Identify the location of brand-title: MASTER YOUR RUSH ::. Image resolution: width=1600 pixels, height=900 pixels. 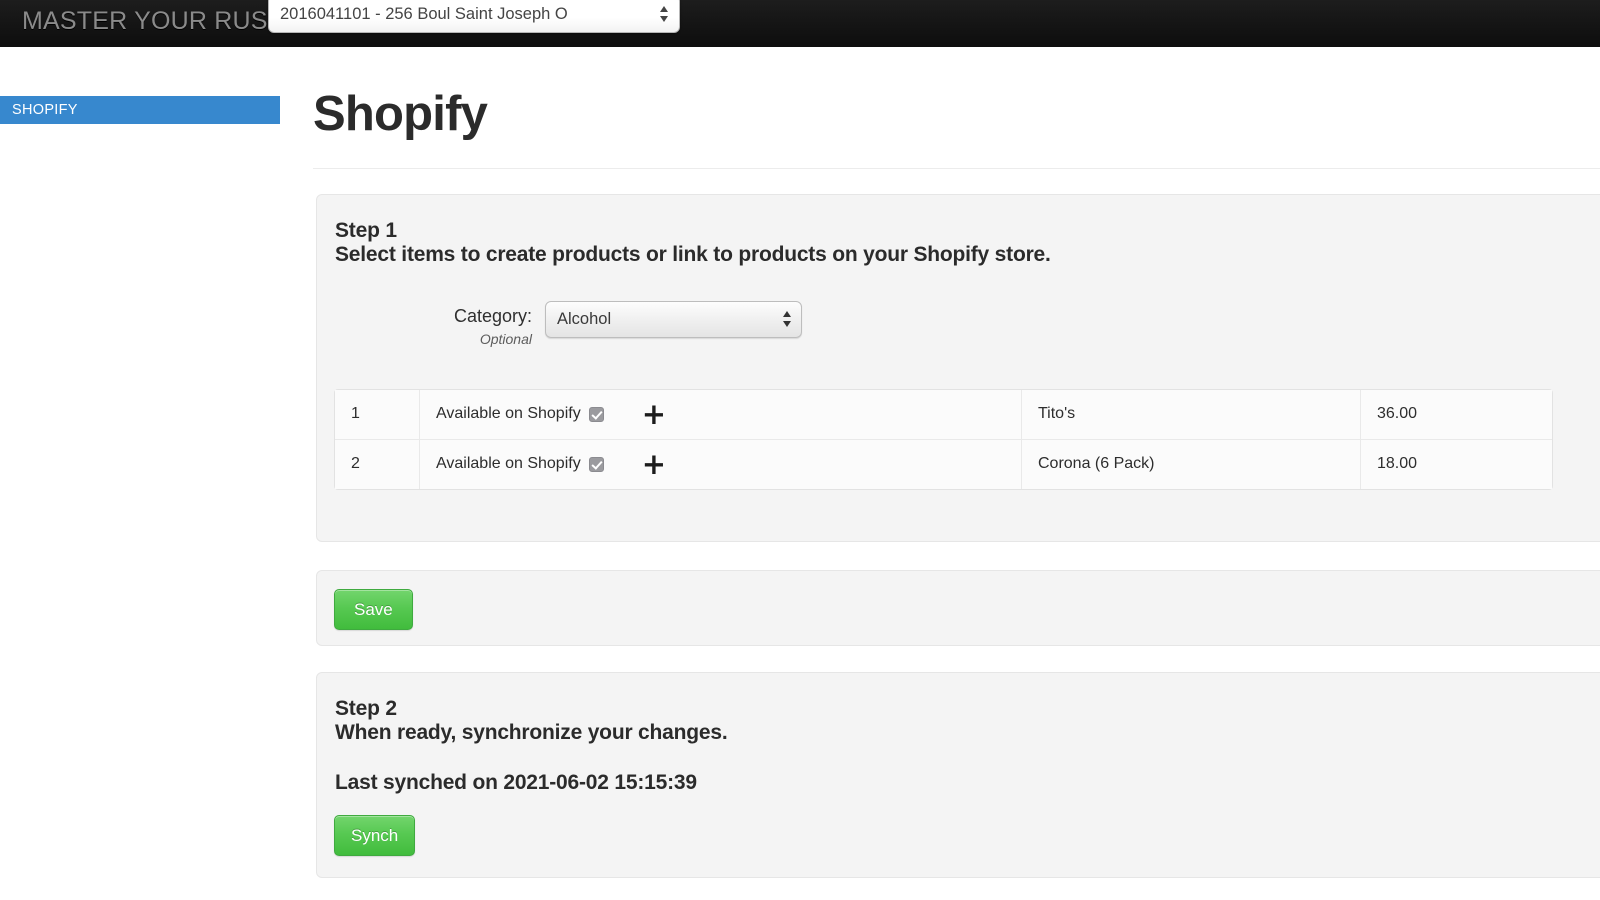
(165, 21).